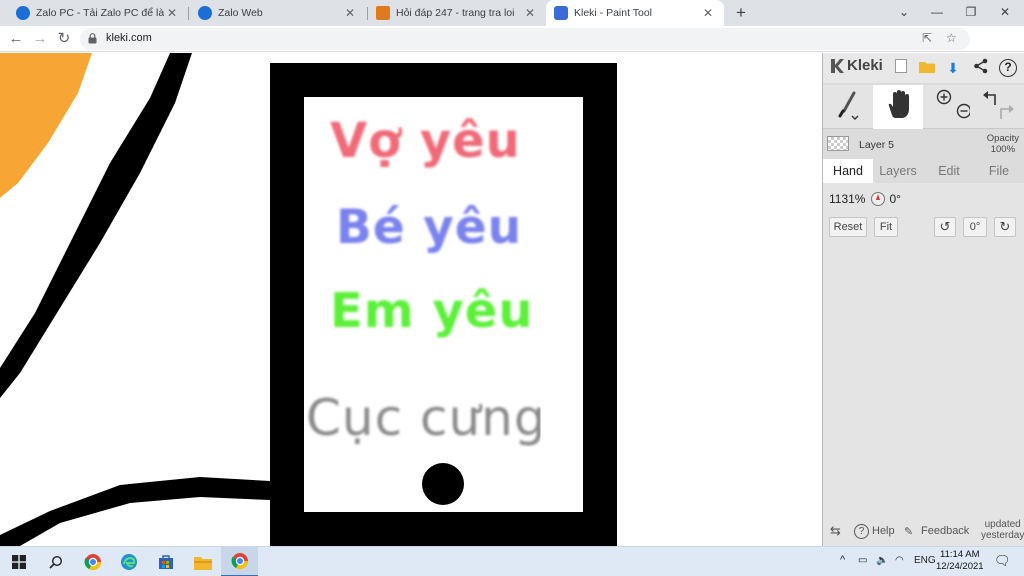 The width and height of the screenshot is (1024, 576). What do you see at coordinates (92, 561) in the screenshot?
I see `chrome-icon` at bounding box center [92, 561].